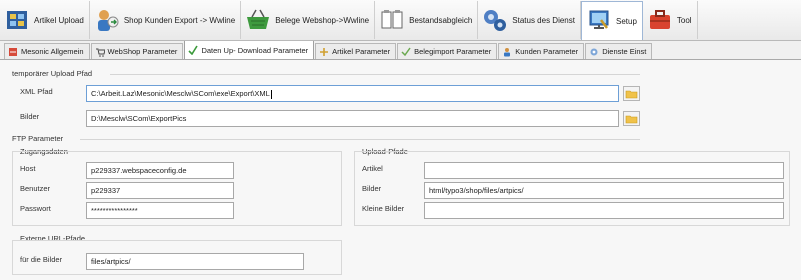 The height and width of the screenshot is (280, 801). I want to click on bilder-path-input: D:\Mesclw\SCom\ExportPics, so click(352, 118).